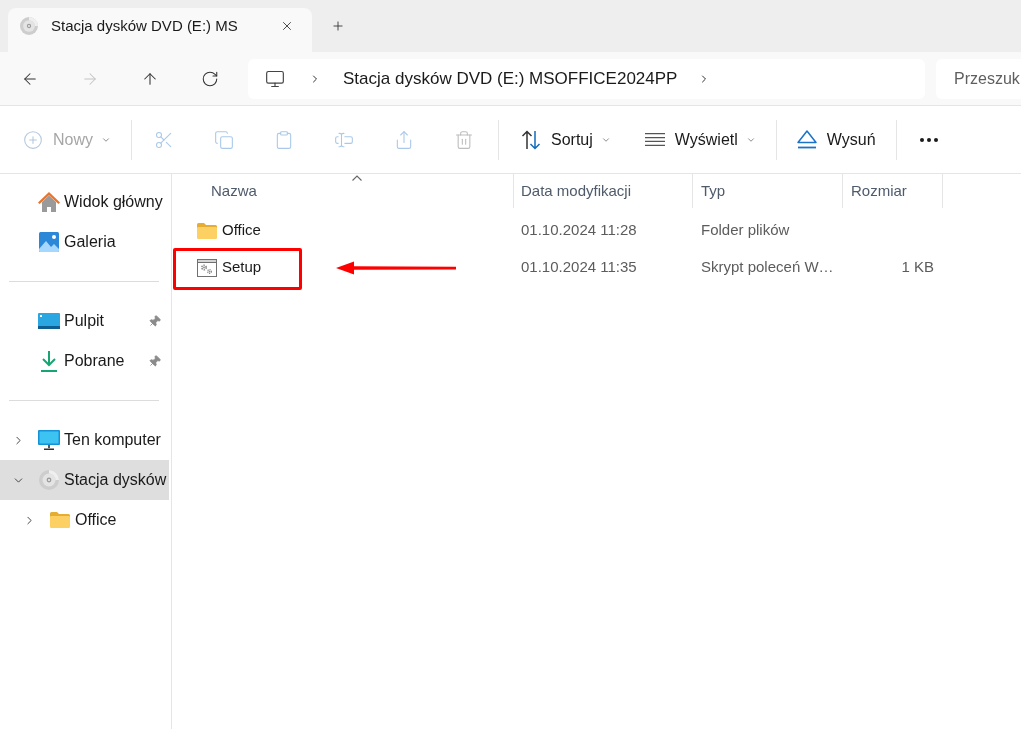 The image size is (1021, 729). I want to click on trash-icon, so click(464, 139).